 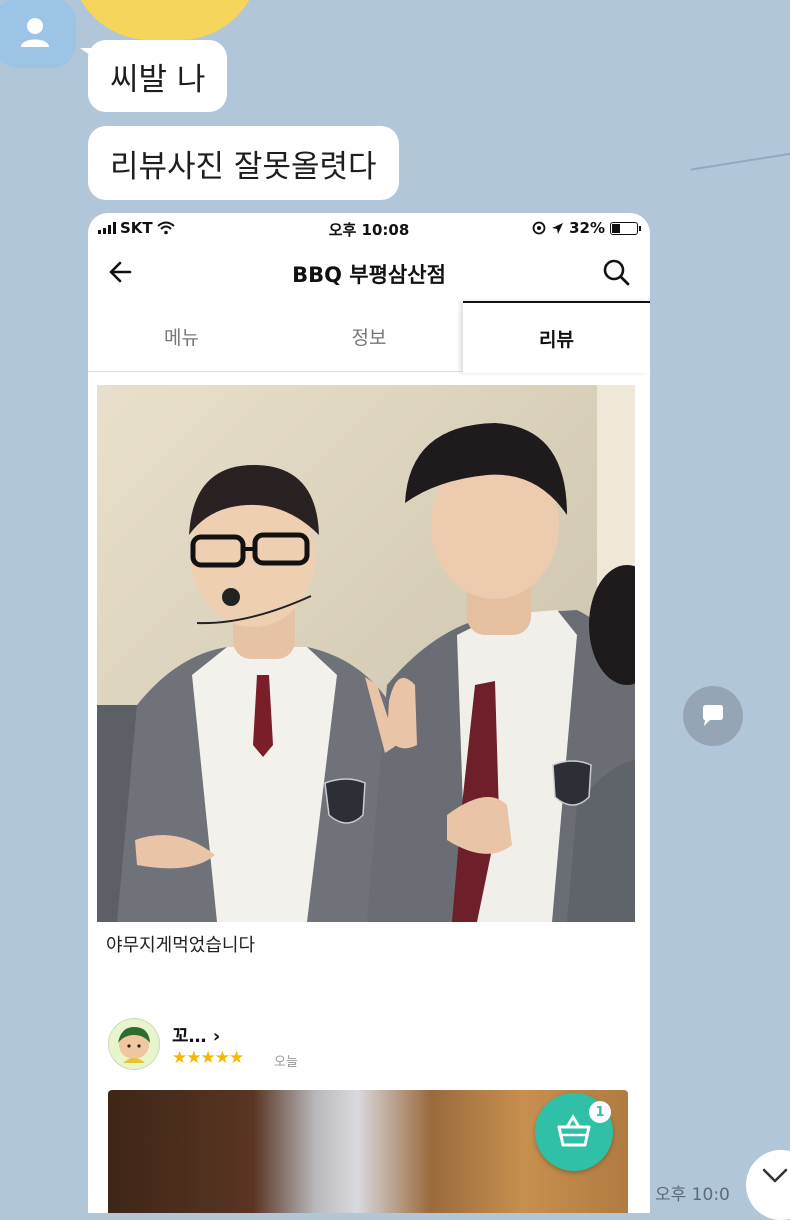 What do you see at coordinates (600, 1112) in the screenshot?
I see `cart-count-badge: 1` at bounding box center [600, 1112].